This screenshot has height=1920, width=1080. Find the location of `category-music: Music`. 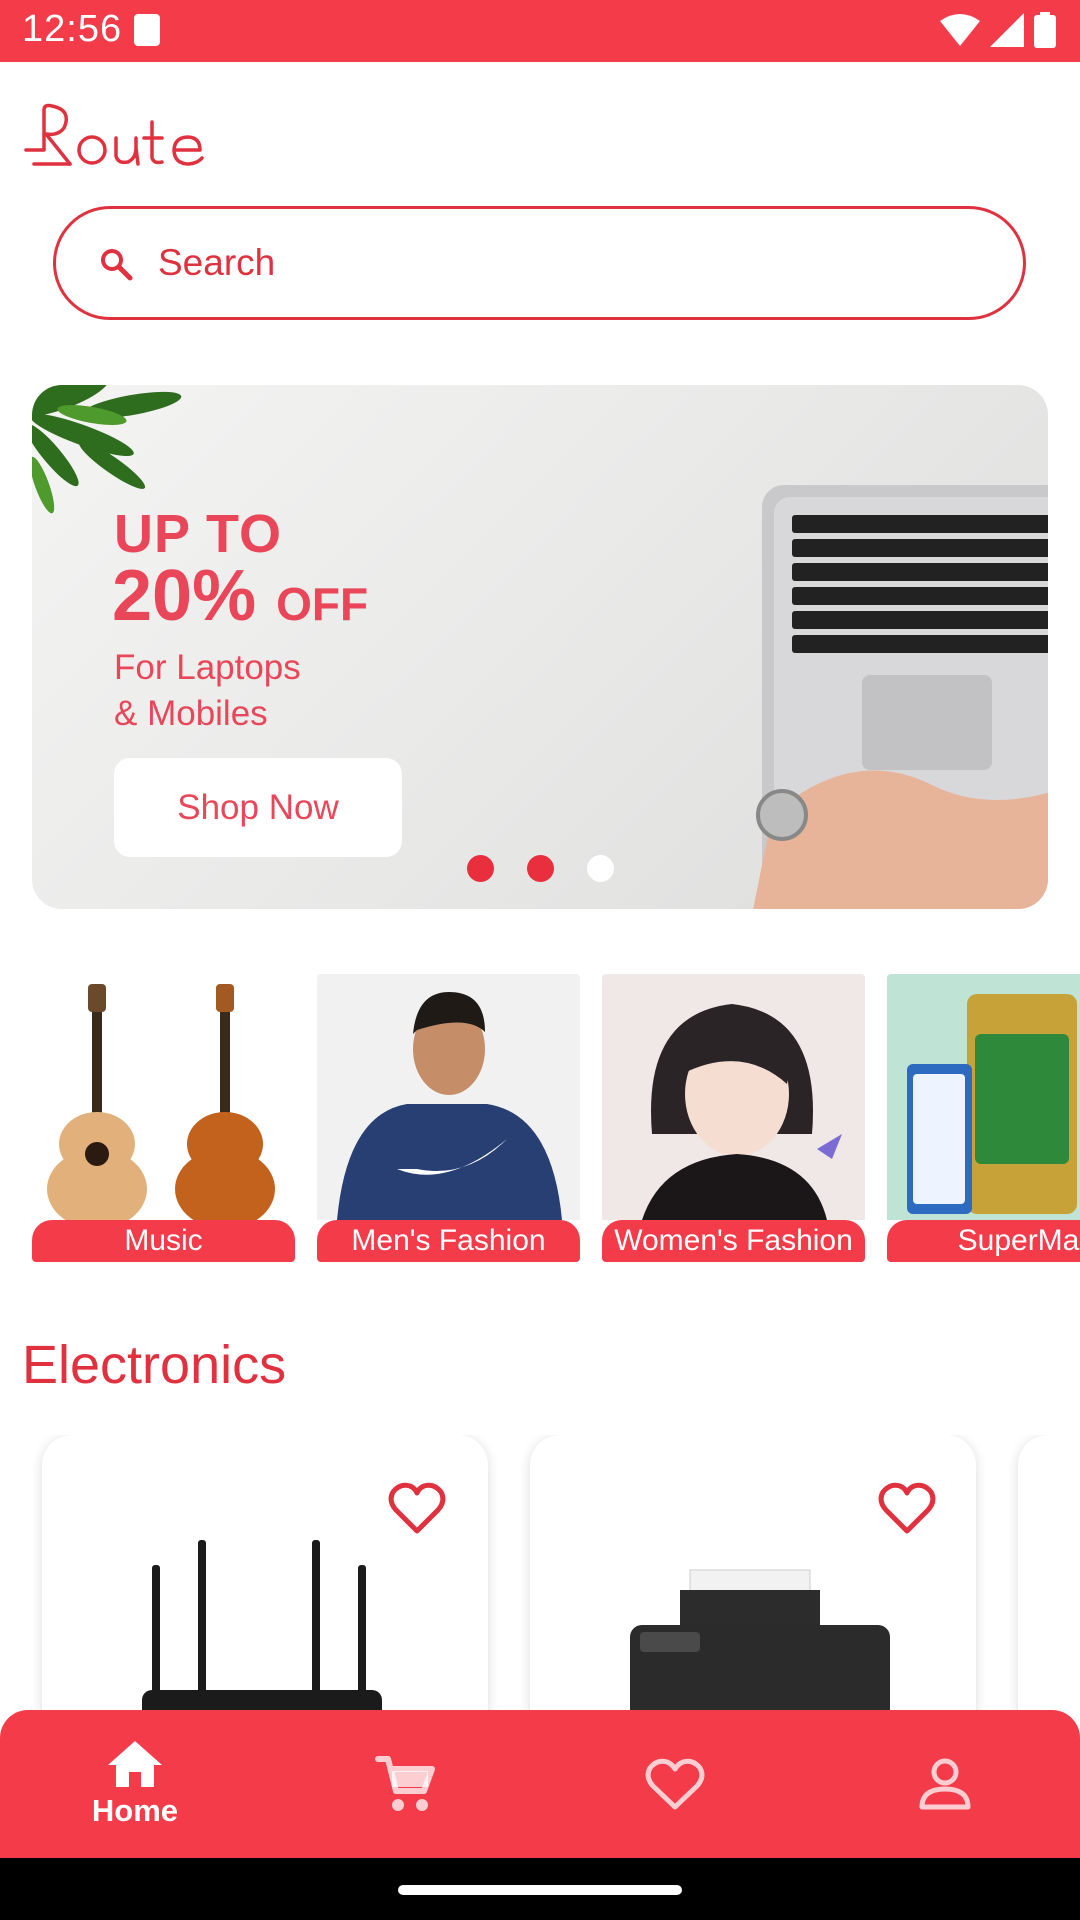

category-music: Music is located at coordinates (163, 1118).